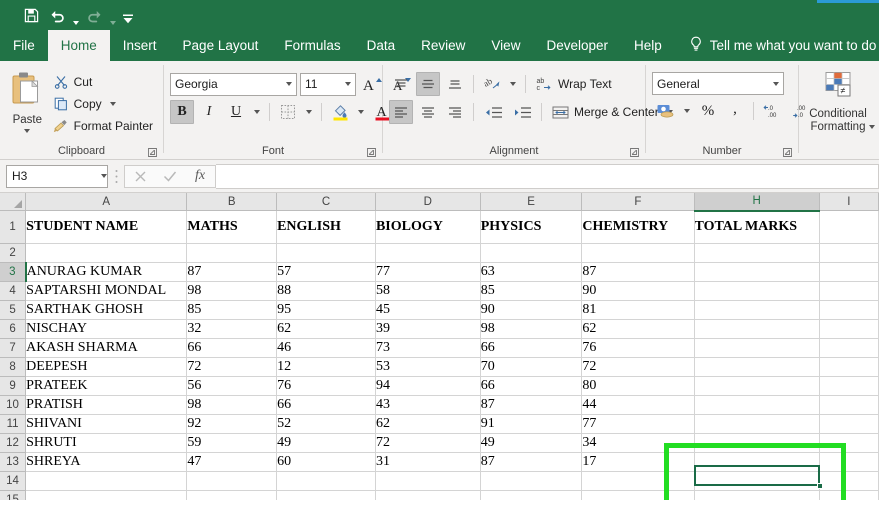 This screenshot has width=879, height=510. Describe the element at coordinates (757, 329) in the screenshot. I see `cell-H6` at that location.